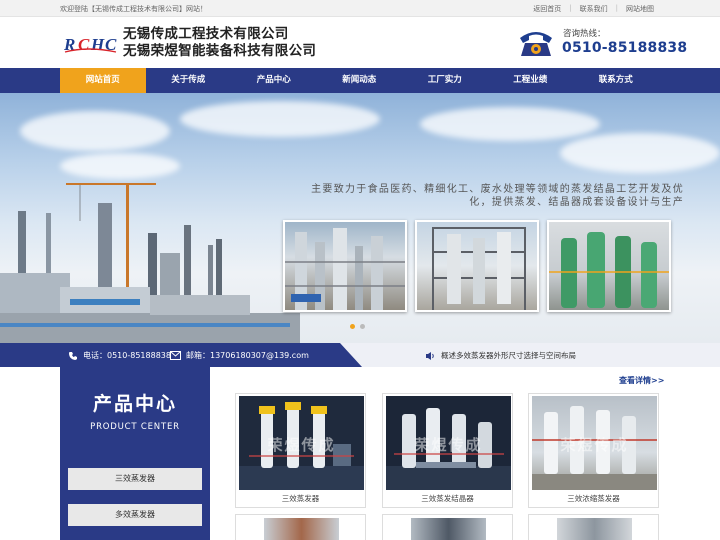 The width and height of the screenshot is (720, 540). I want to click on product-caption: 三效蒸发器, so click(300, 498).